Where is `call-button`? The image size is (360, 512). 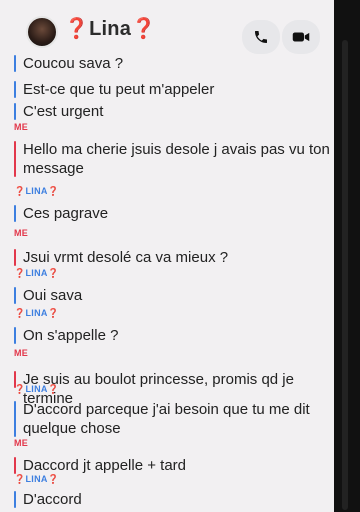
call-button is located at coordinates (261, 37).